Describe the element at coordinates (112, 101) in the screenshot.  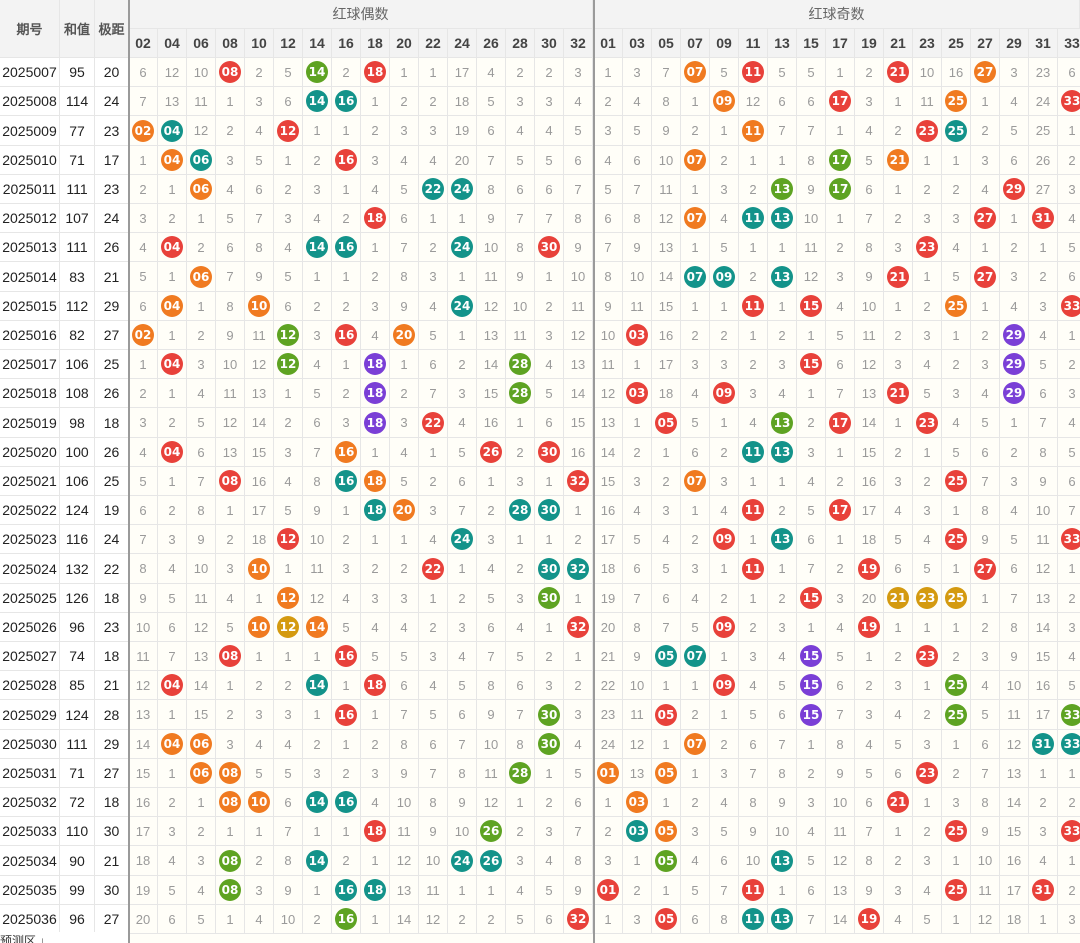
I see `range-cell: 24` at that location.